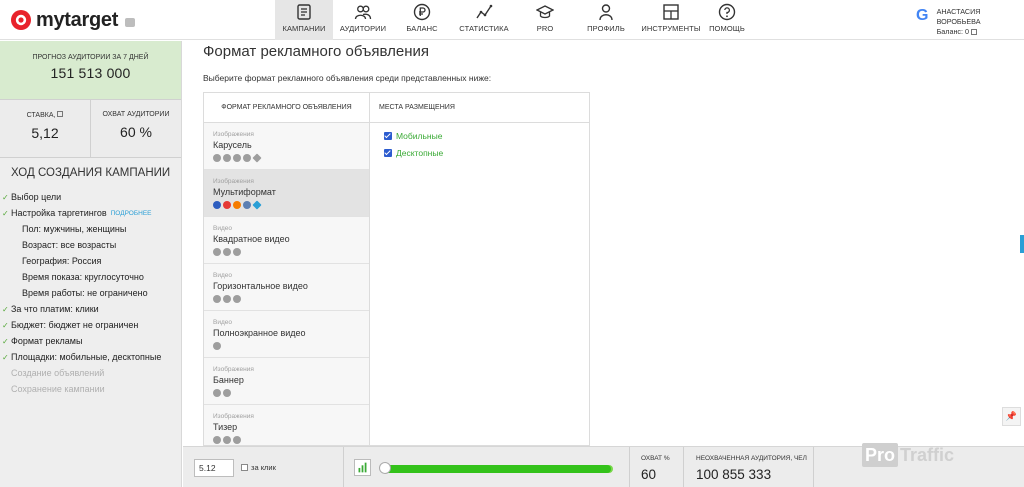 The image size is (1024, 487). I want to click on format-option: Изображения Тизер, so click(286, 425).